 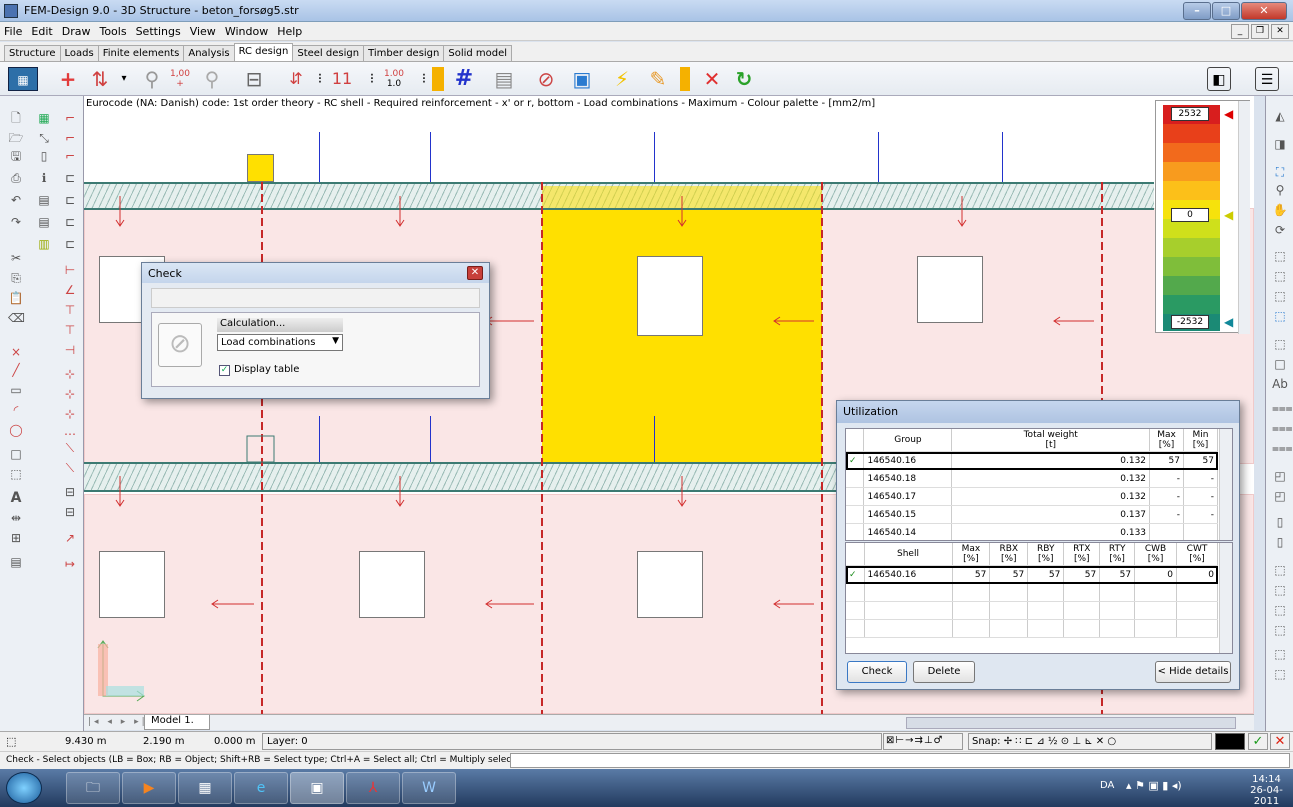 What do you see at coordinates (1280, 256) in the screenshot?
I see `view-iso-icon: ⬚` at bounding box center [1280, 256].